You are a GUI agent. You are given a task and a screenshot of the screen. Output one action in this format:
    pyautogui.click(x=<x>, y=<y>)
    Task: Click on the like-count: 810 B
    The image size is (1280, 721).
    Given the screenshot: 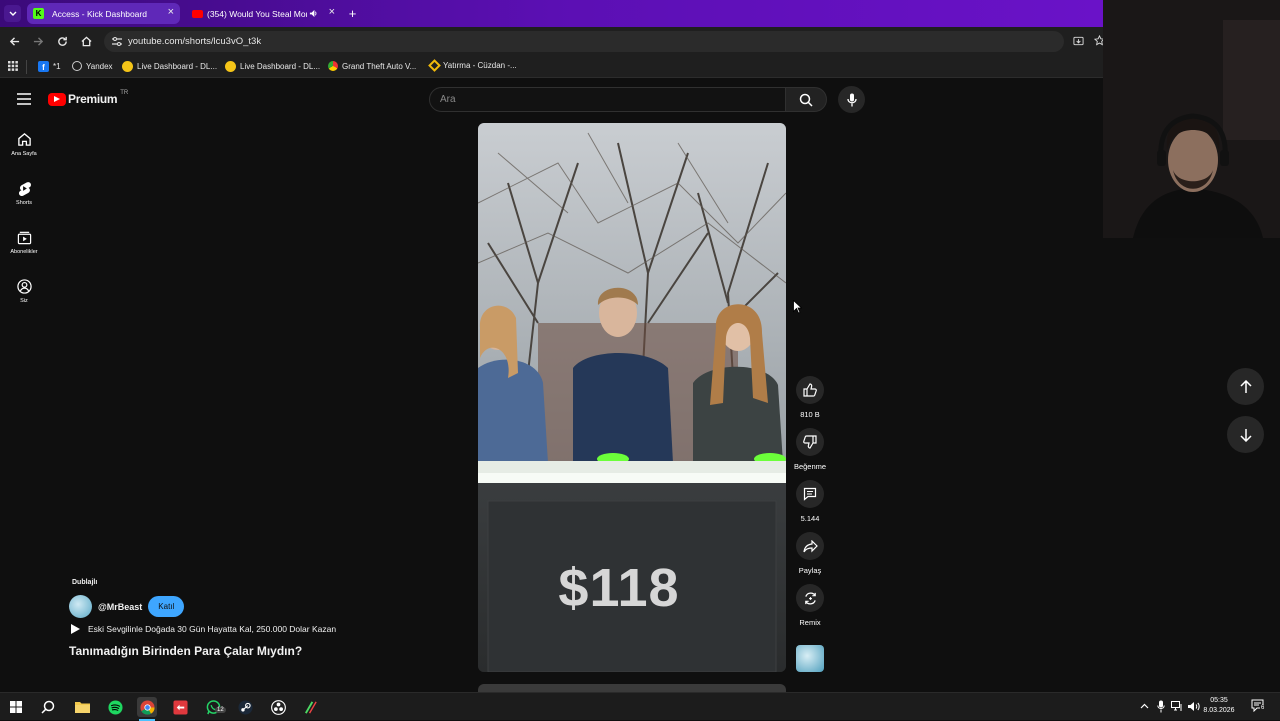 What is the action you would take?
    pyautogui.click(x=810, y=414)
    